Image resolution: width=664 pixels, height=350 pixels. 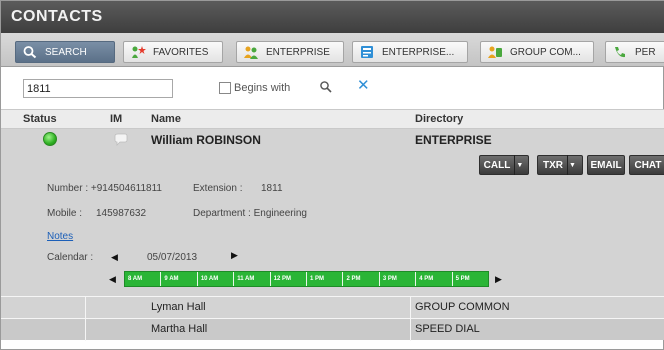 What do you see at coordinates (298, 52) in the screenshot?
I see `tab-label: ENTERPRISE` at bounding box center [298, 52].